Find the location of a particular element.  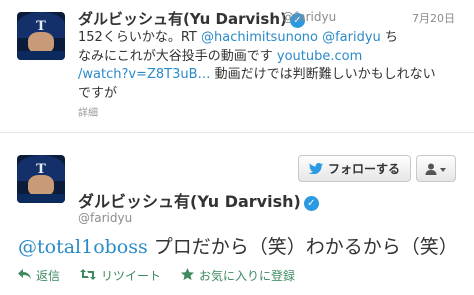

user-actions-button is located at coordinates (436, 168).